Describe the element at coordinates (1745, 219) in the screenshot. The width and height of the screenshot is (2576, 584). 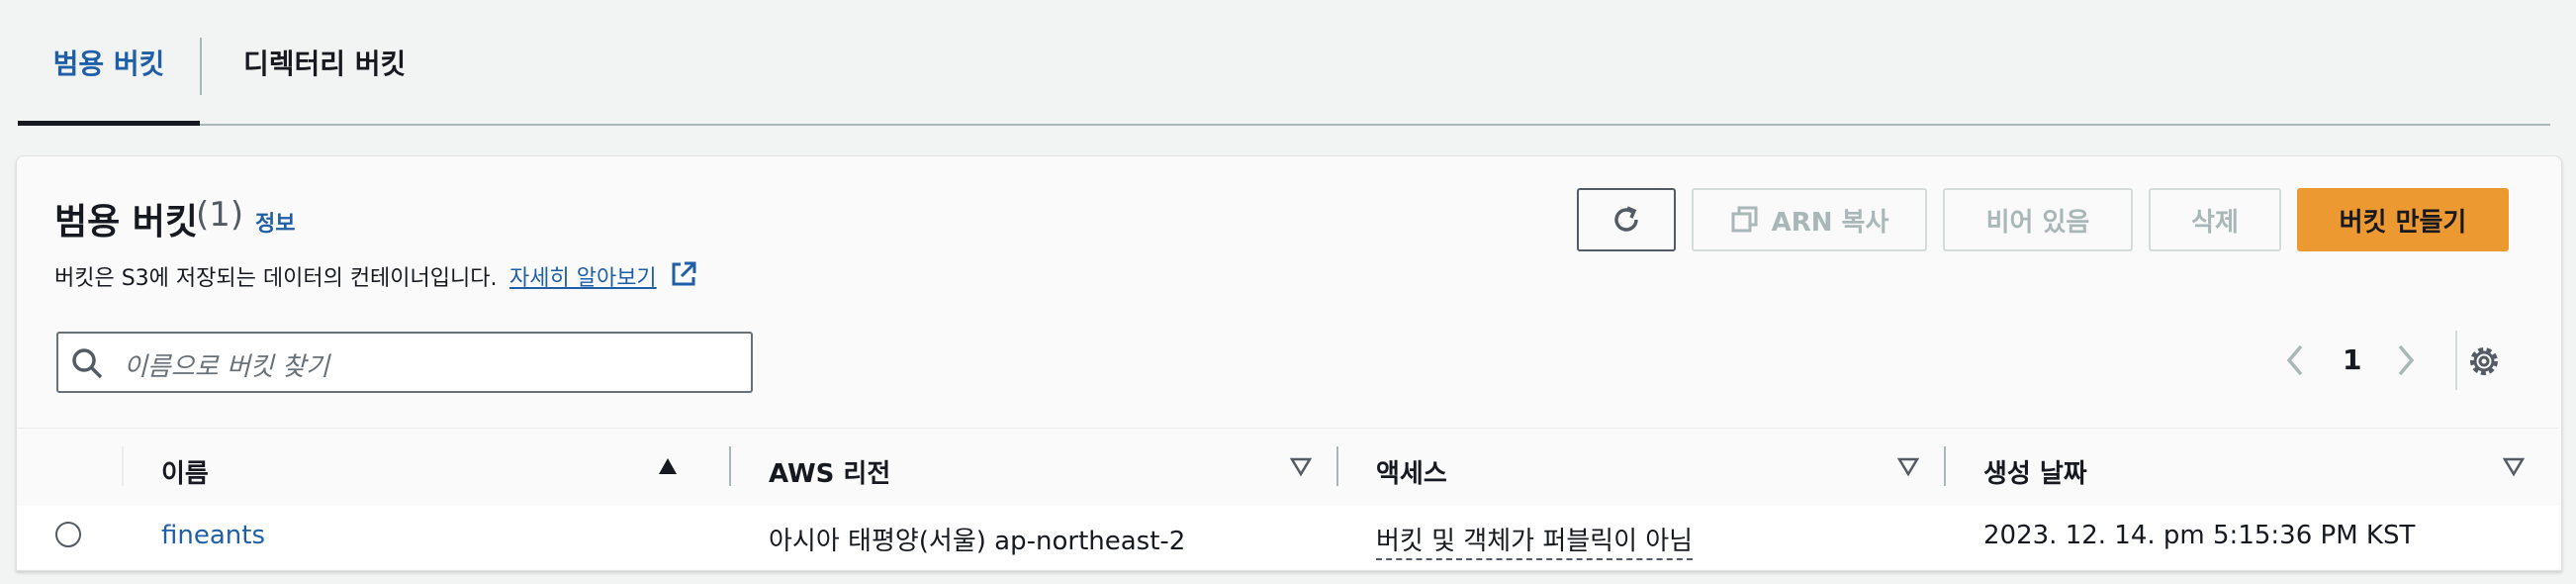
I see `copy-icon` at that location.